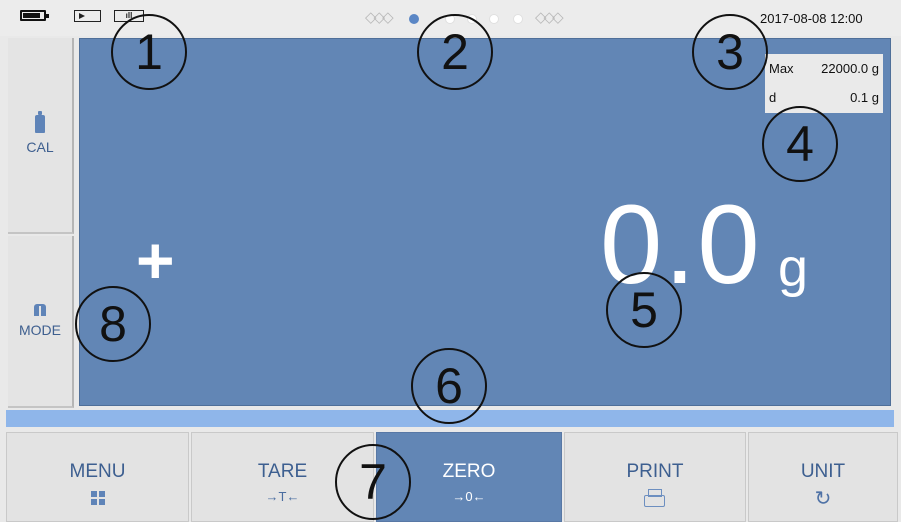  I want to click on readability-row: d 0.1 g, so click(824, 97).